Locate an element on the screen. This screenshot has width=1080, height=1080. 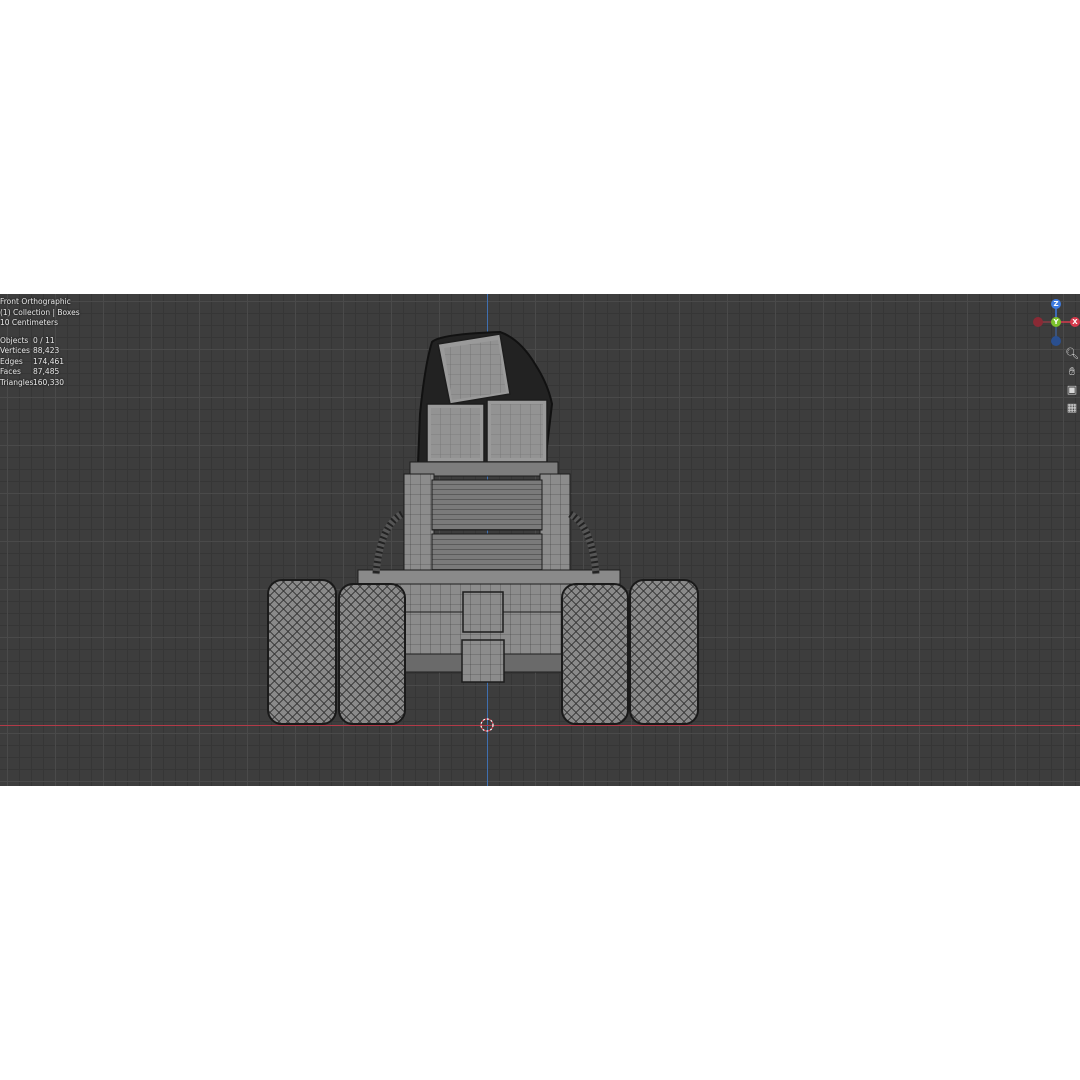
viewport-tools: 🔍︎ ✋︎ ▣ ▦ is located at coordinates (1072, 382).